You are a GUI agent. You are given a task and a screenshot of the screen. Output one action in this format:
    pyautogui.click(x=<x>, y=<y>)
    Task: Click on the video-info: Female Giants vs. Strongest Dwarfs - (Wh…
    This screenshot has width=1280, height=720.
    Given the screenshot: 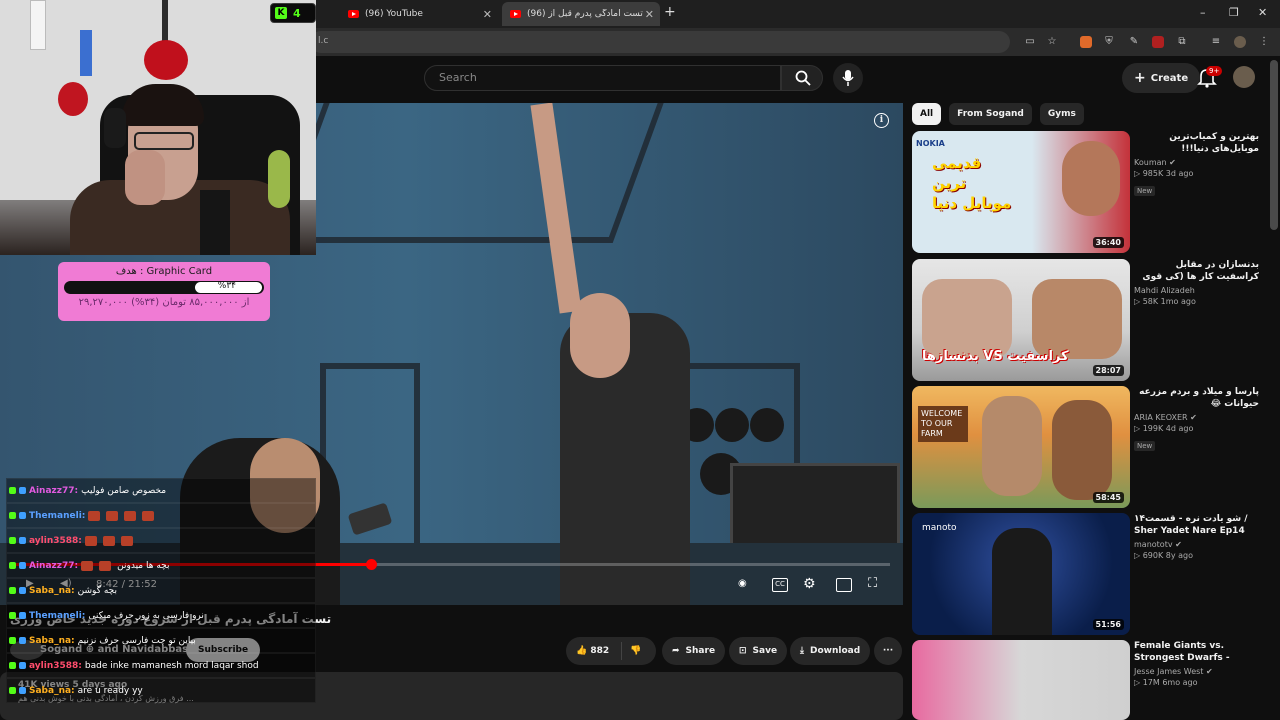 What is the action you would take?
    pyautogui.click(x=1196, y=663)
    